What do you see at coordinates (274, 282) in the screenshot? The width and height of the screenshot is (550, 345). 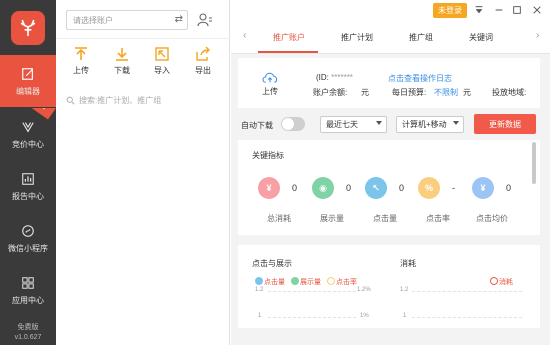 I see `legend-clicks-label: 点击量` at bounding box center [274, 282].